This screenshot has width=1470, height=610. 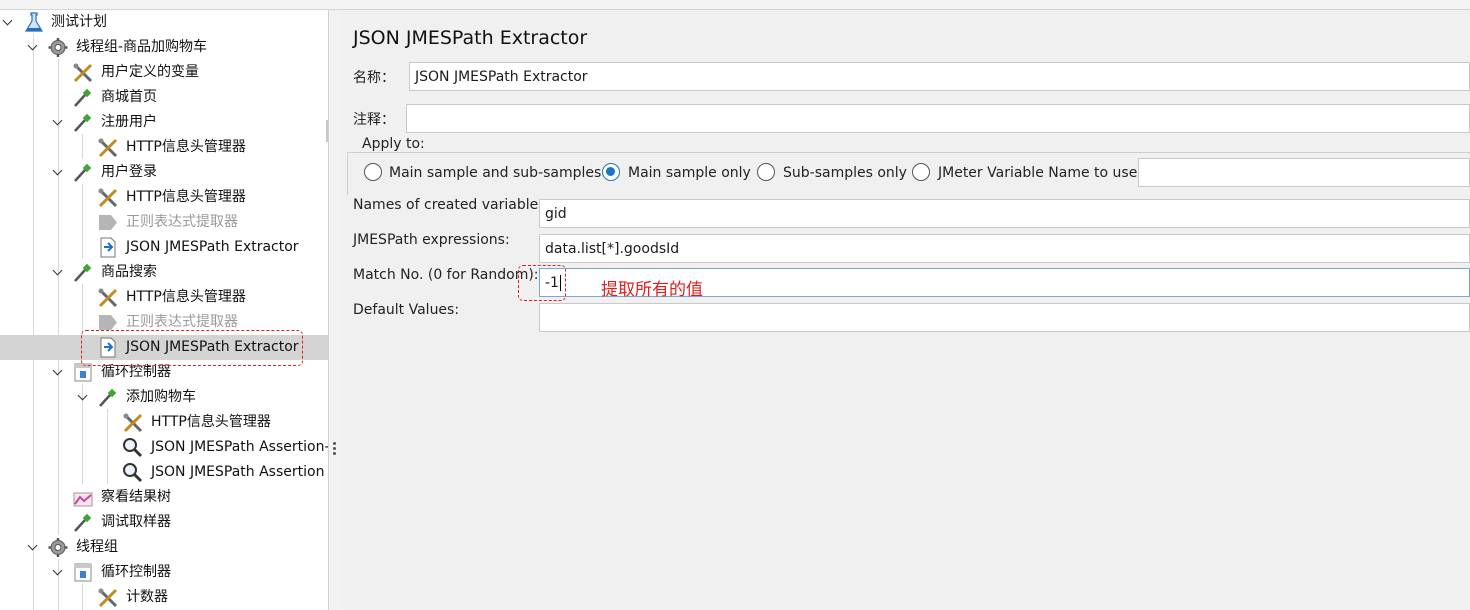 What do you see at coordinates (334, 310) in the screenshot?
I see `split-pane-divider` at bounding box center [334, 310].